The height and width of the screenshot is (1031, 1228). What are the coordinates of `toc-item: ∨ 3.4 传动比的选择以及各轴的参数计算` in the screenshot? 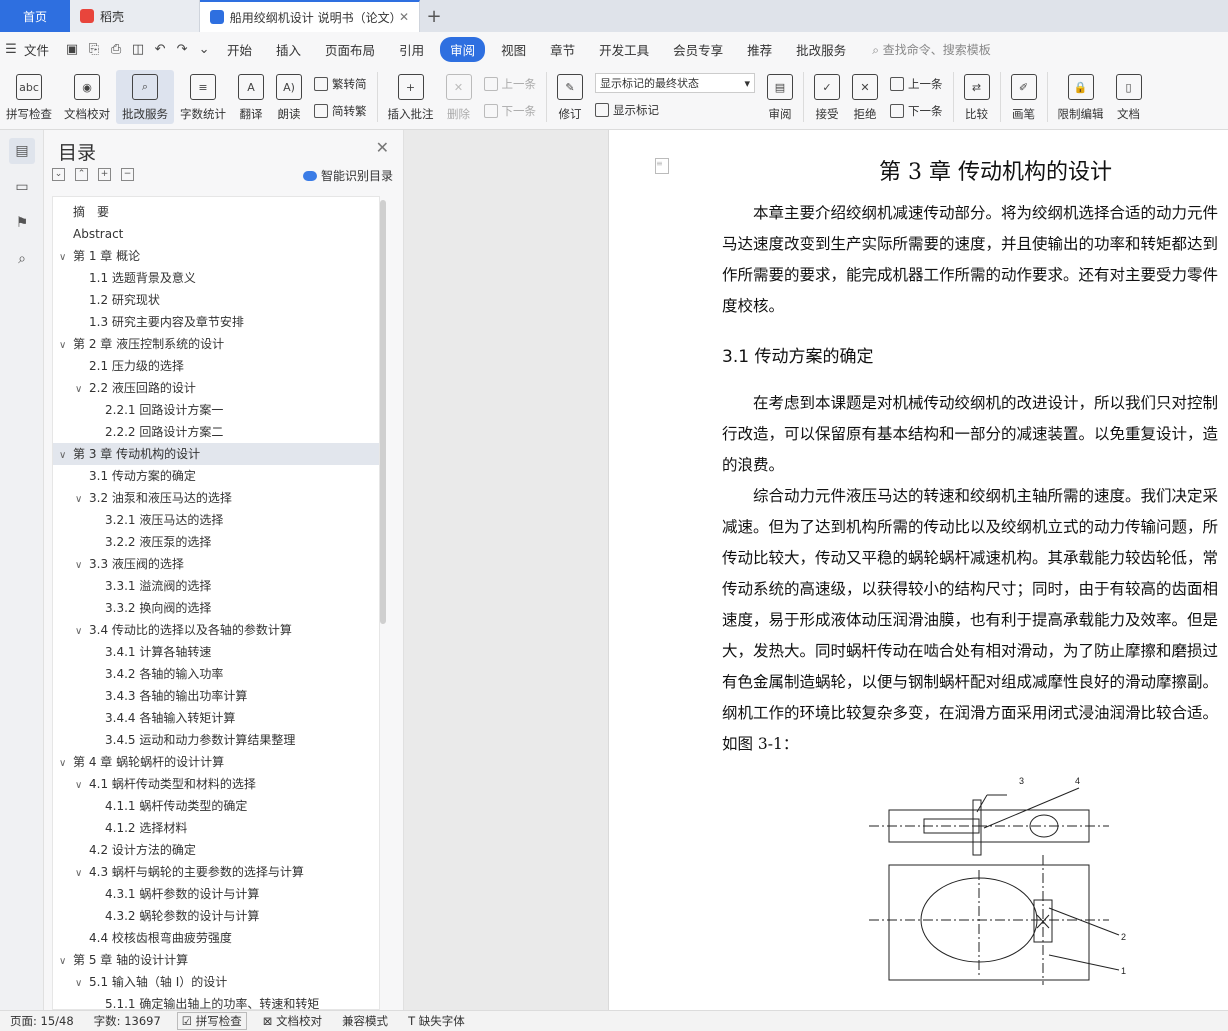 It's located at (216, 630).